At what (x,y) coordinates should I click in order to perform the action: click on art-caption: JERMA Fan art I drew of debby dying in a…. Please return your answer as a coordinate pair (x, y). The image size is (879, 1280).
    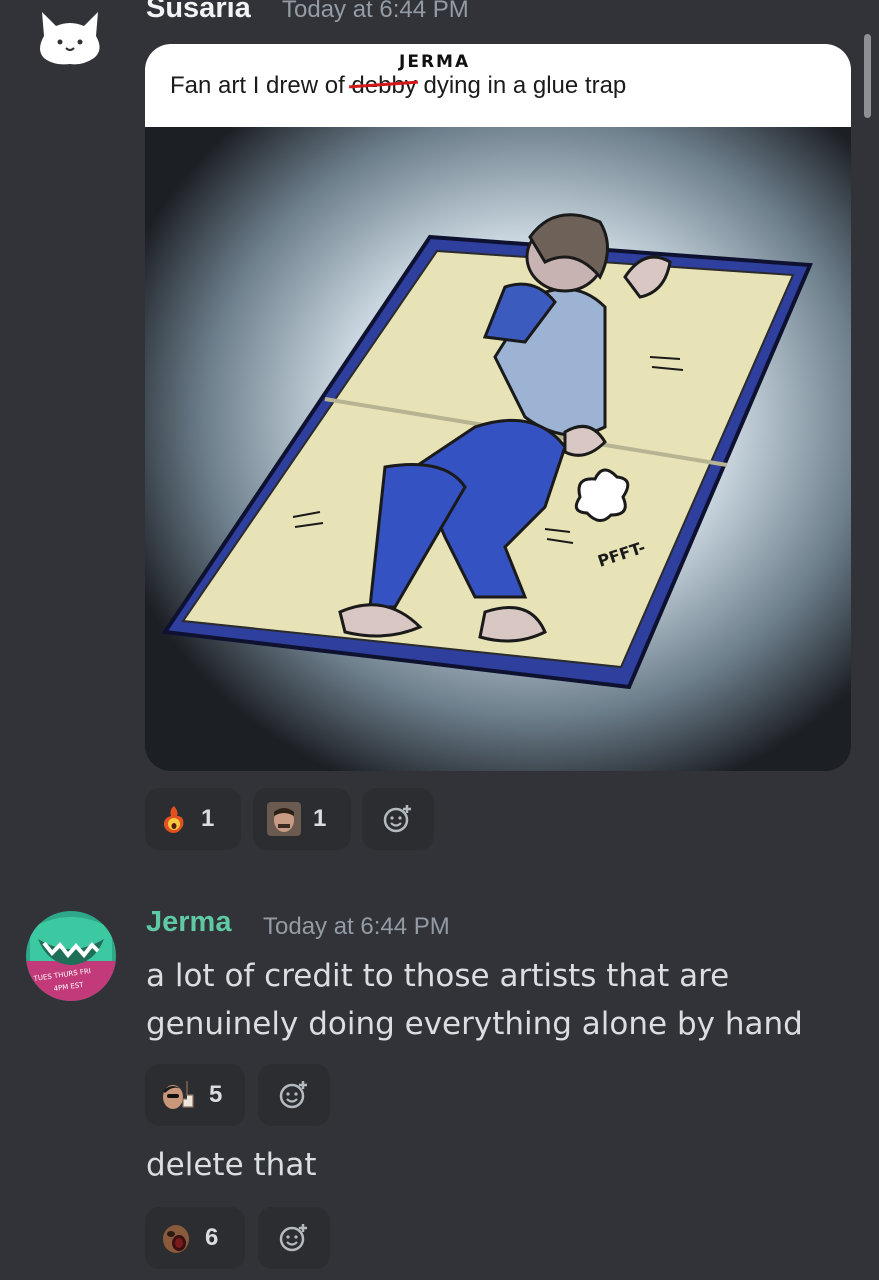
    Looking at the image, I should click on (498, 85).